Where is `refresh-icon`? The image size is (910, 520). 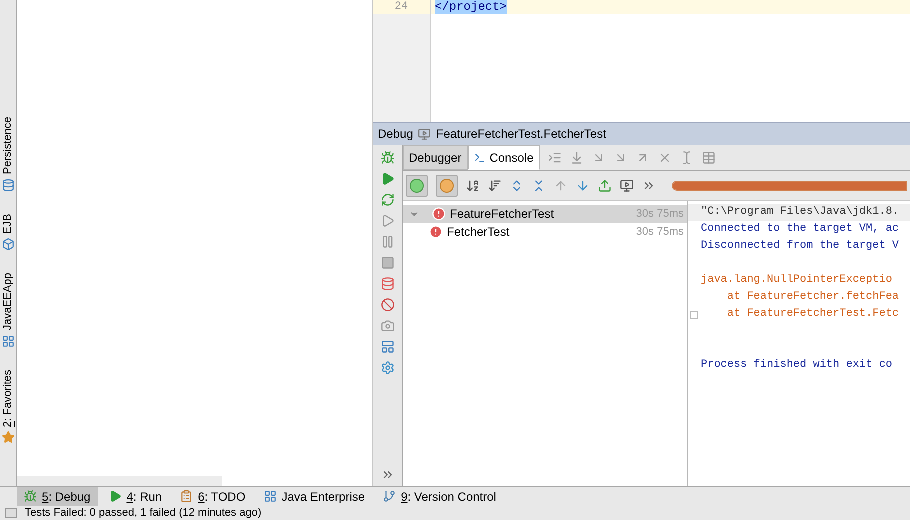 refresh-icon is located at coordinates (387, 200).